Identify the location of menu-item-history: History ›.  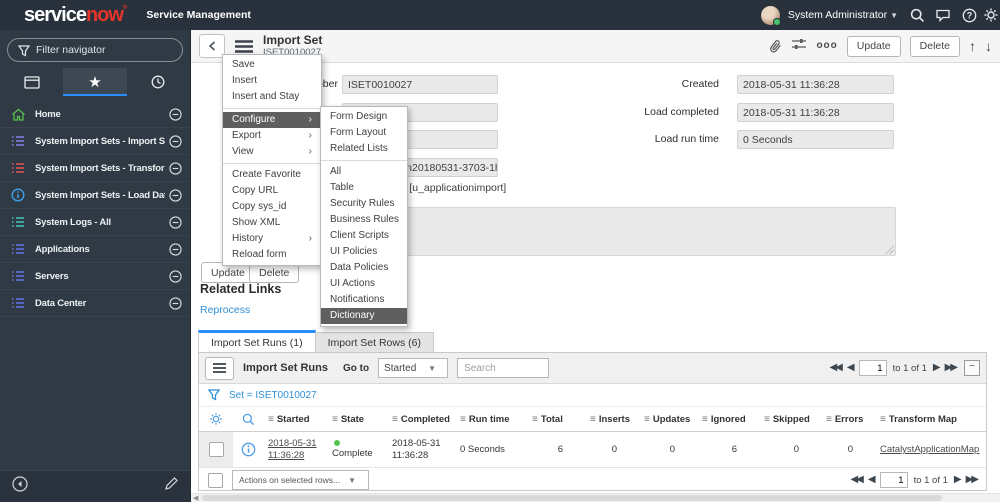
(272, 239).